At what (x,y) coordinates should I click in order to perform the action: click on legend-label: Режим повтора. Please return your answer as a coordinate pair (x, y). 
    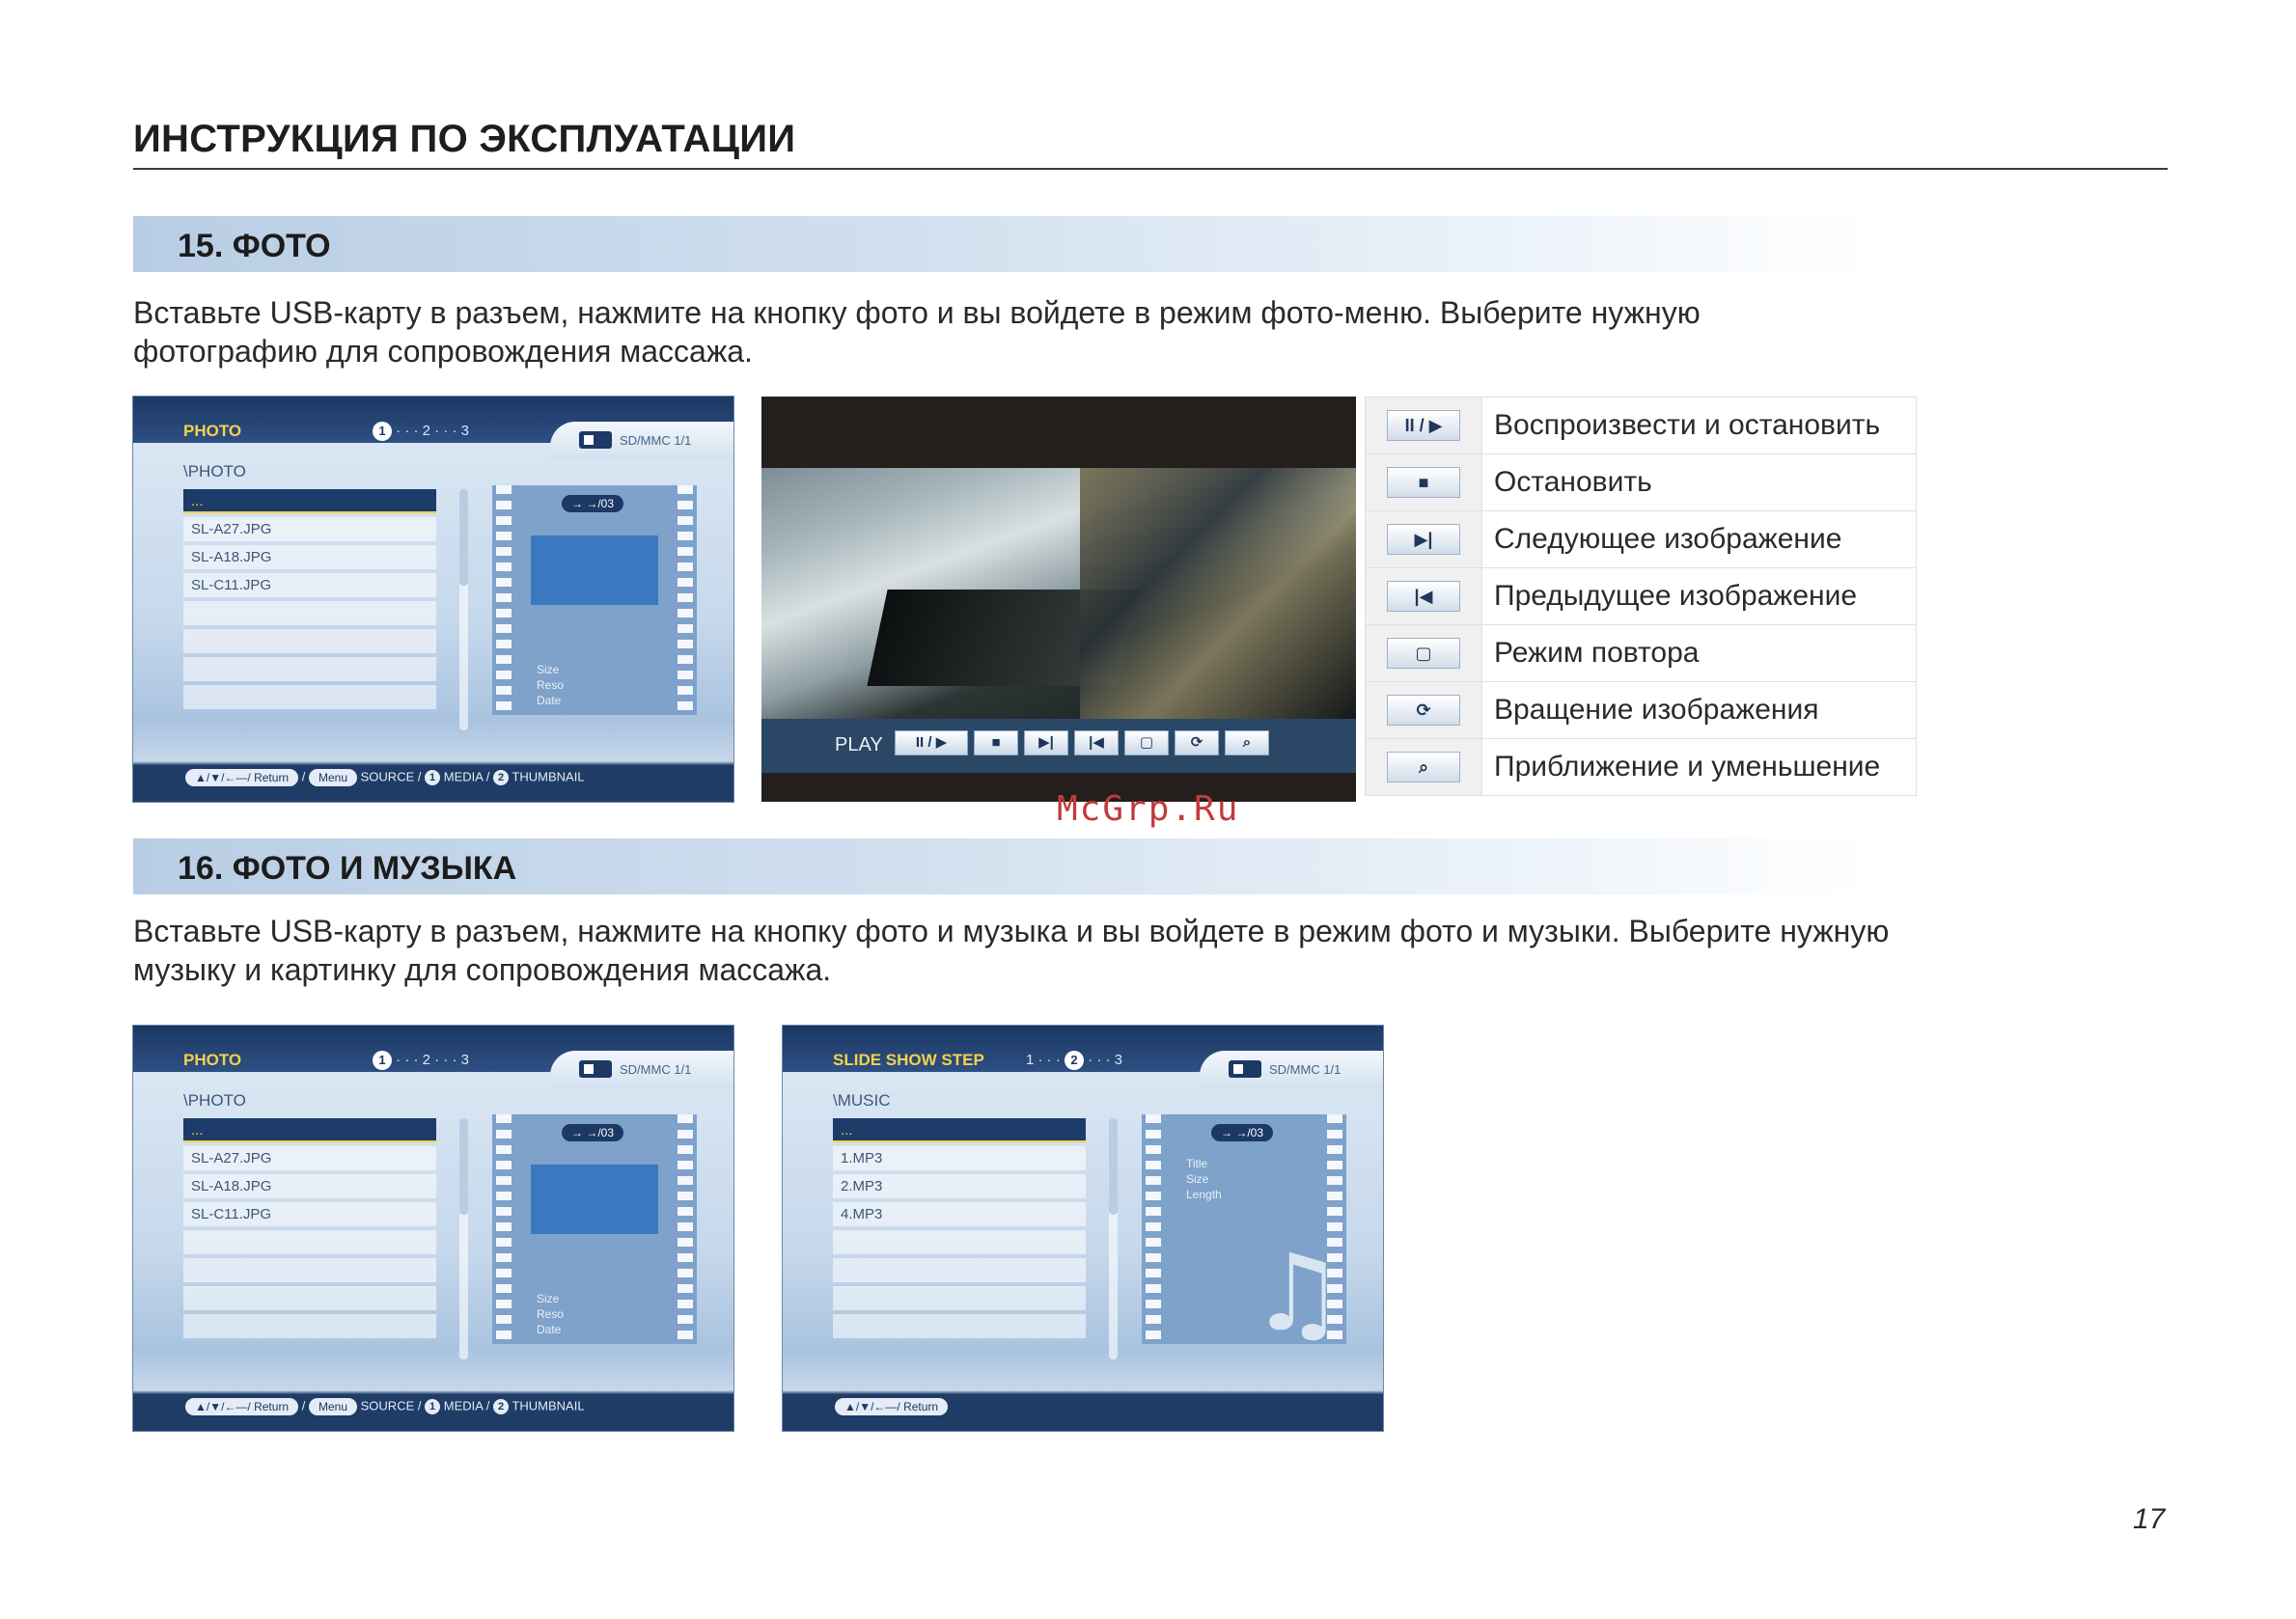
    Looking at the image, I should click on (1699, 653).